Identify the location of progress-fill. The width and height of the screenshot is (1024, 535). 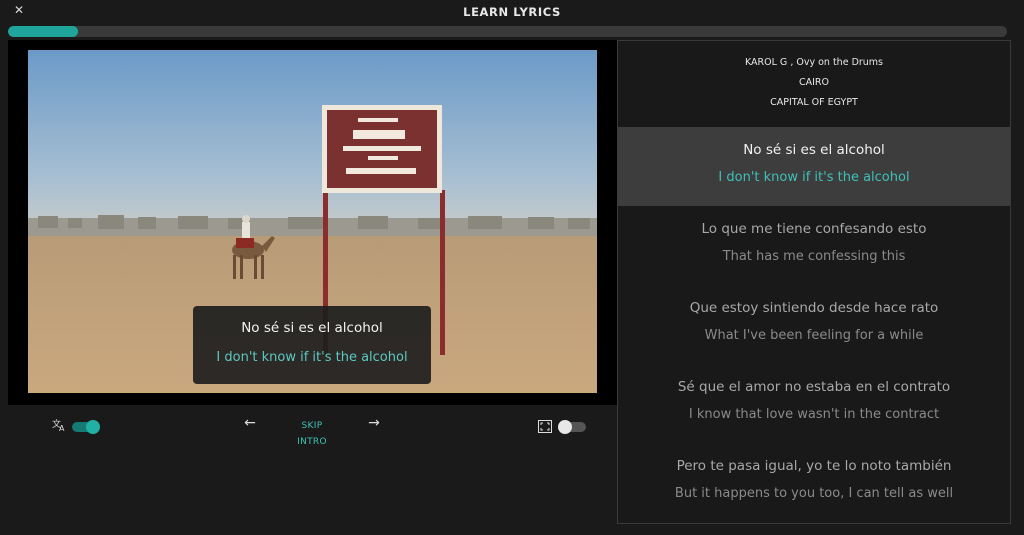
(43, 31).